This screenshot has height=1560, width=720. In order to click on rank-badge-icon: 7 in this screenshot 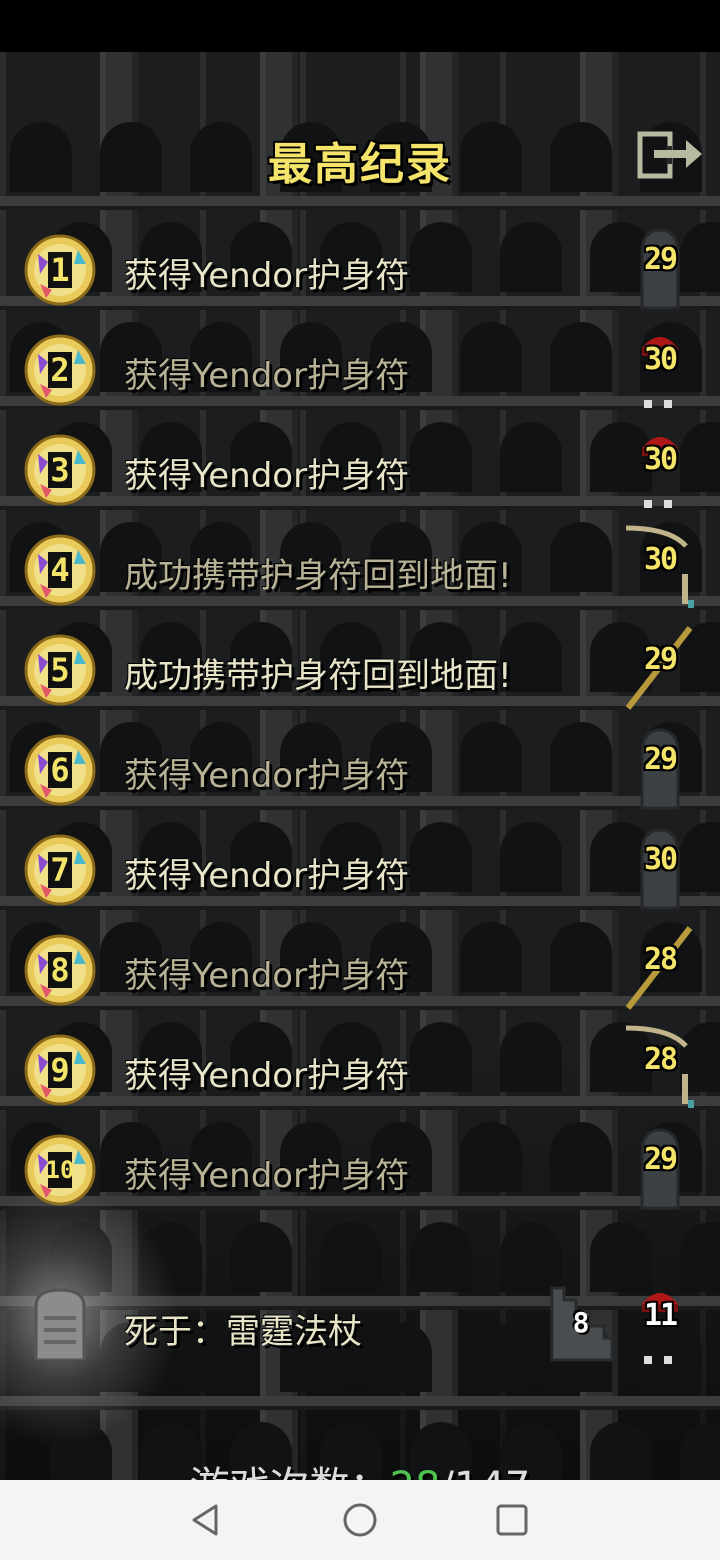, I will do `click(60, 870)`.